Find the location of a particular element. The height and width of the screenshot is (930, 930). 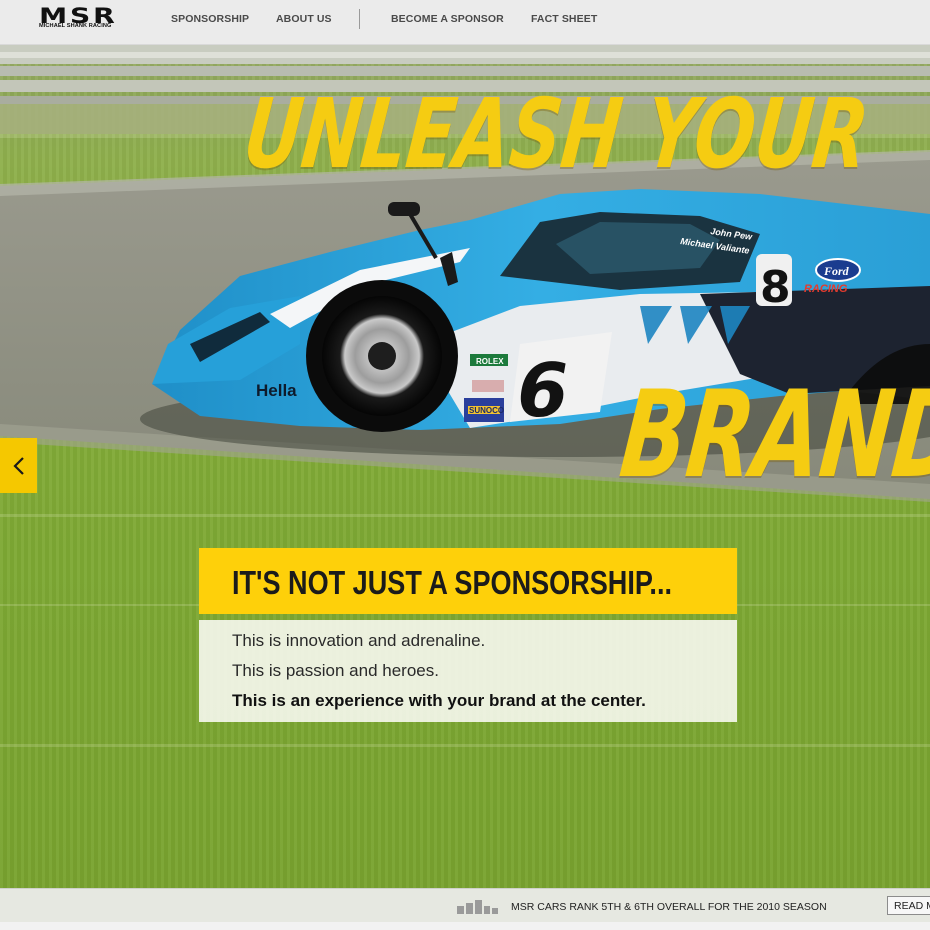

rolex-decal: ROLEX is located at coordinates (490, 361).